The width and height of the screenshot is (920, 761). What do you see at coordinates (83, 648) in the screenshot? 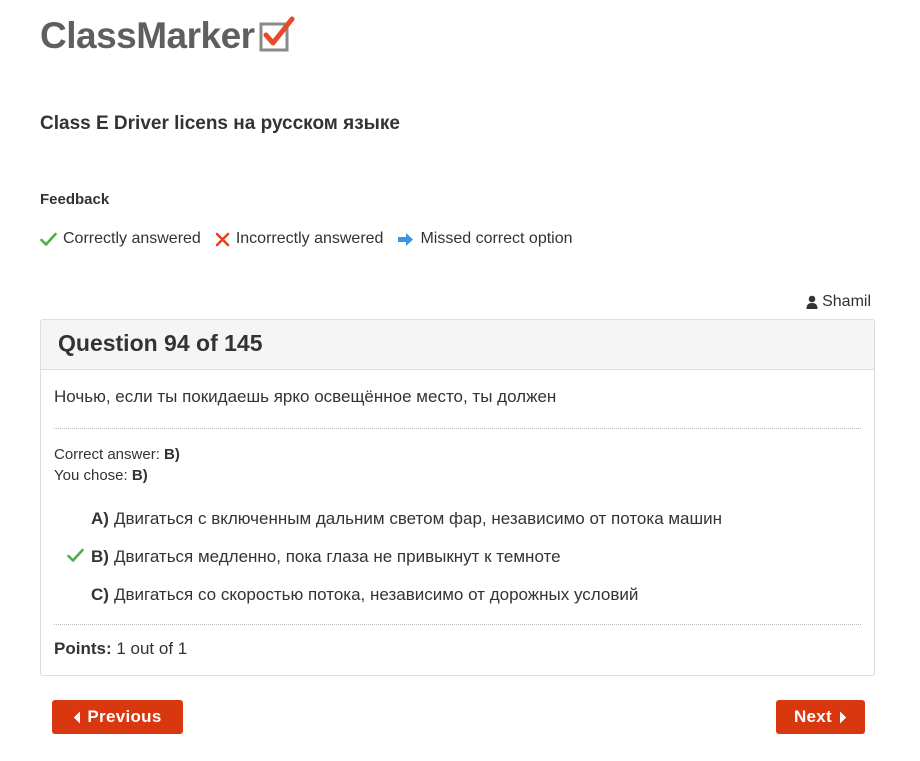
I see `points-label: Points:` at bounding box center [83, 648].